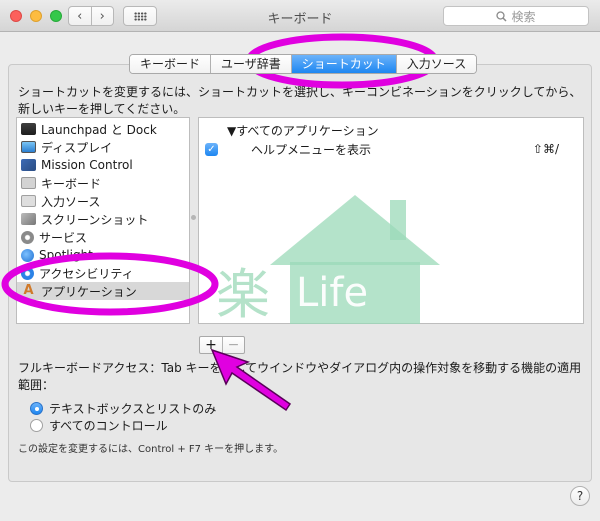 The width and height of the screenshot is (600, 521). Describe the element at coordinates (63, 237) in the screenshot. I see `category-label: サービス` at that location.